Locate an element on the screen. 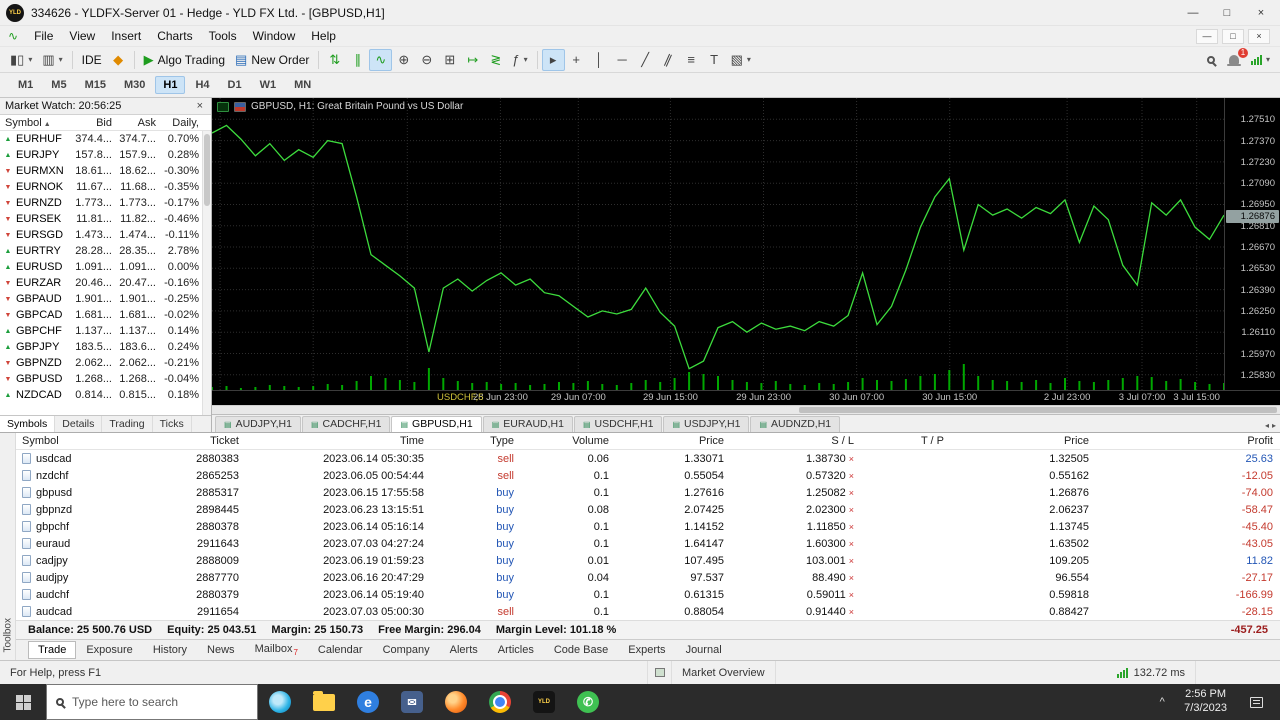 Image resolution: width=1280 pixels, height=720 pixels. menu-help: Help is located at coordinates (323, 36).